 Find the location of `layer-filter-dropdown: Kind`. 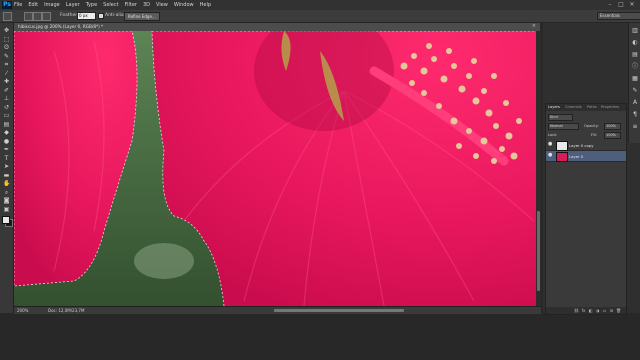

layer-filter-dropdown: Kind is located at coordinates (560, 117).